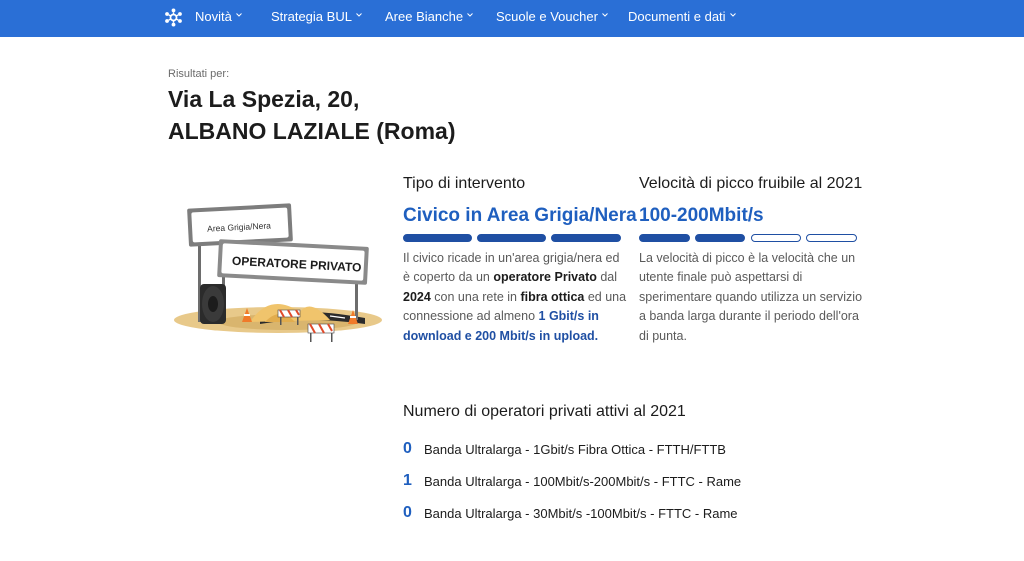 The height and width of the screenshot is (561, 1024). What do you see at coordinates (311, 16) in the screenshot?
I see `nav-item-label: Strategia BUL` at bounding box center [311, 16].